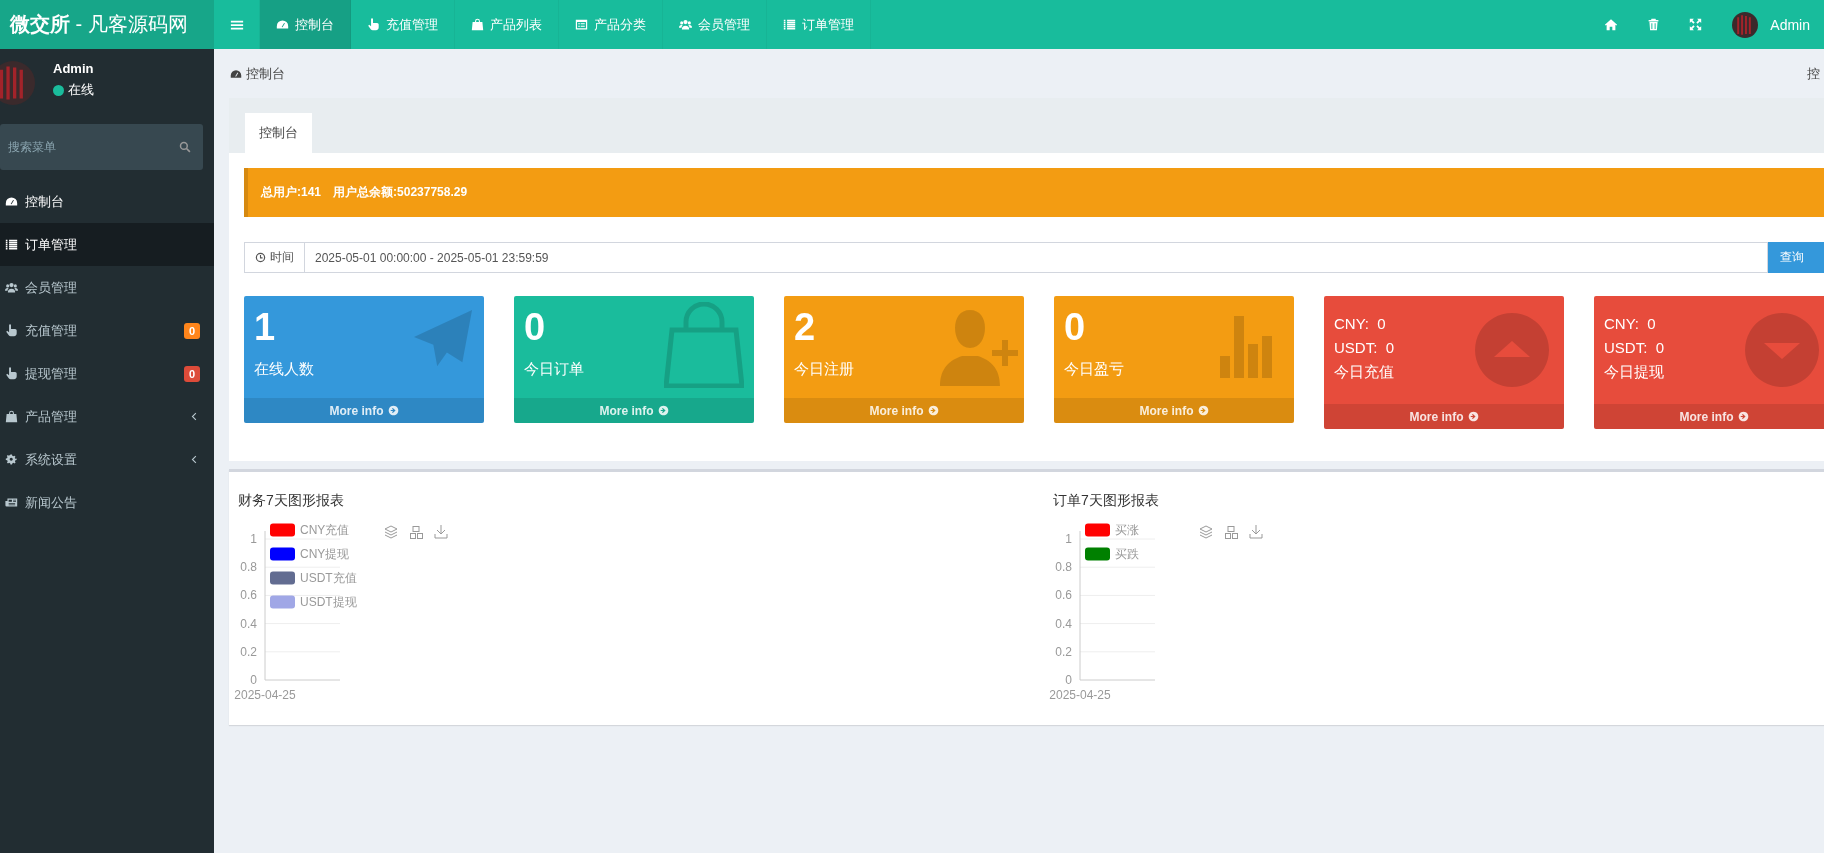 The image size is (1824, 853). I want to click on search-field: 搜索菜单, so click(101, 147).